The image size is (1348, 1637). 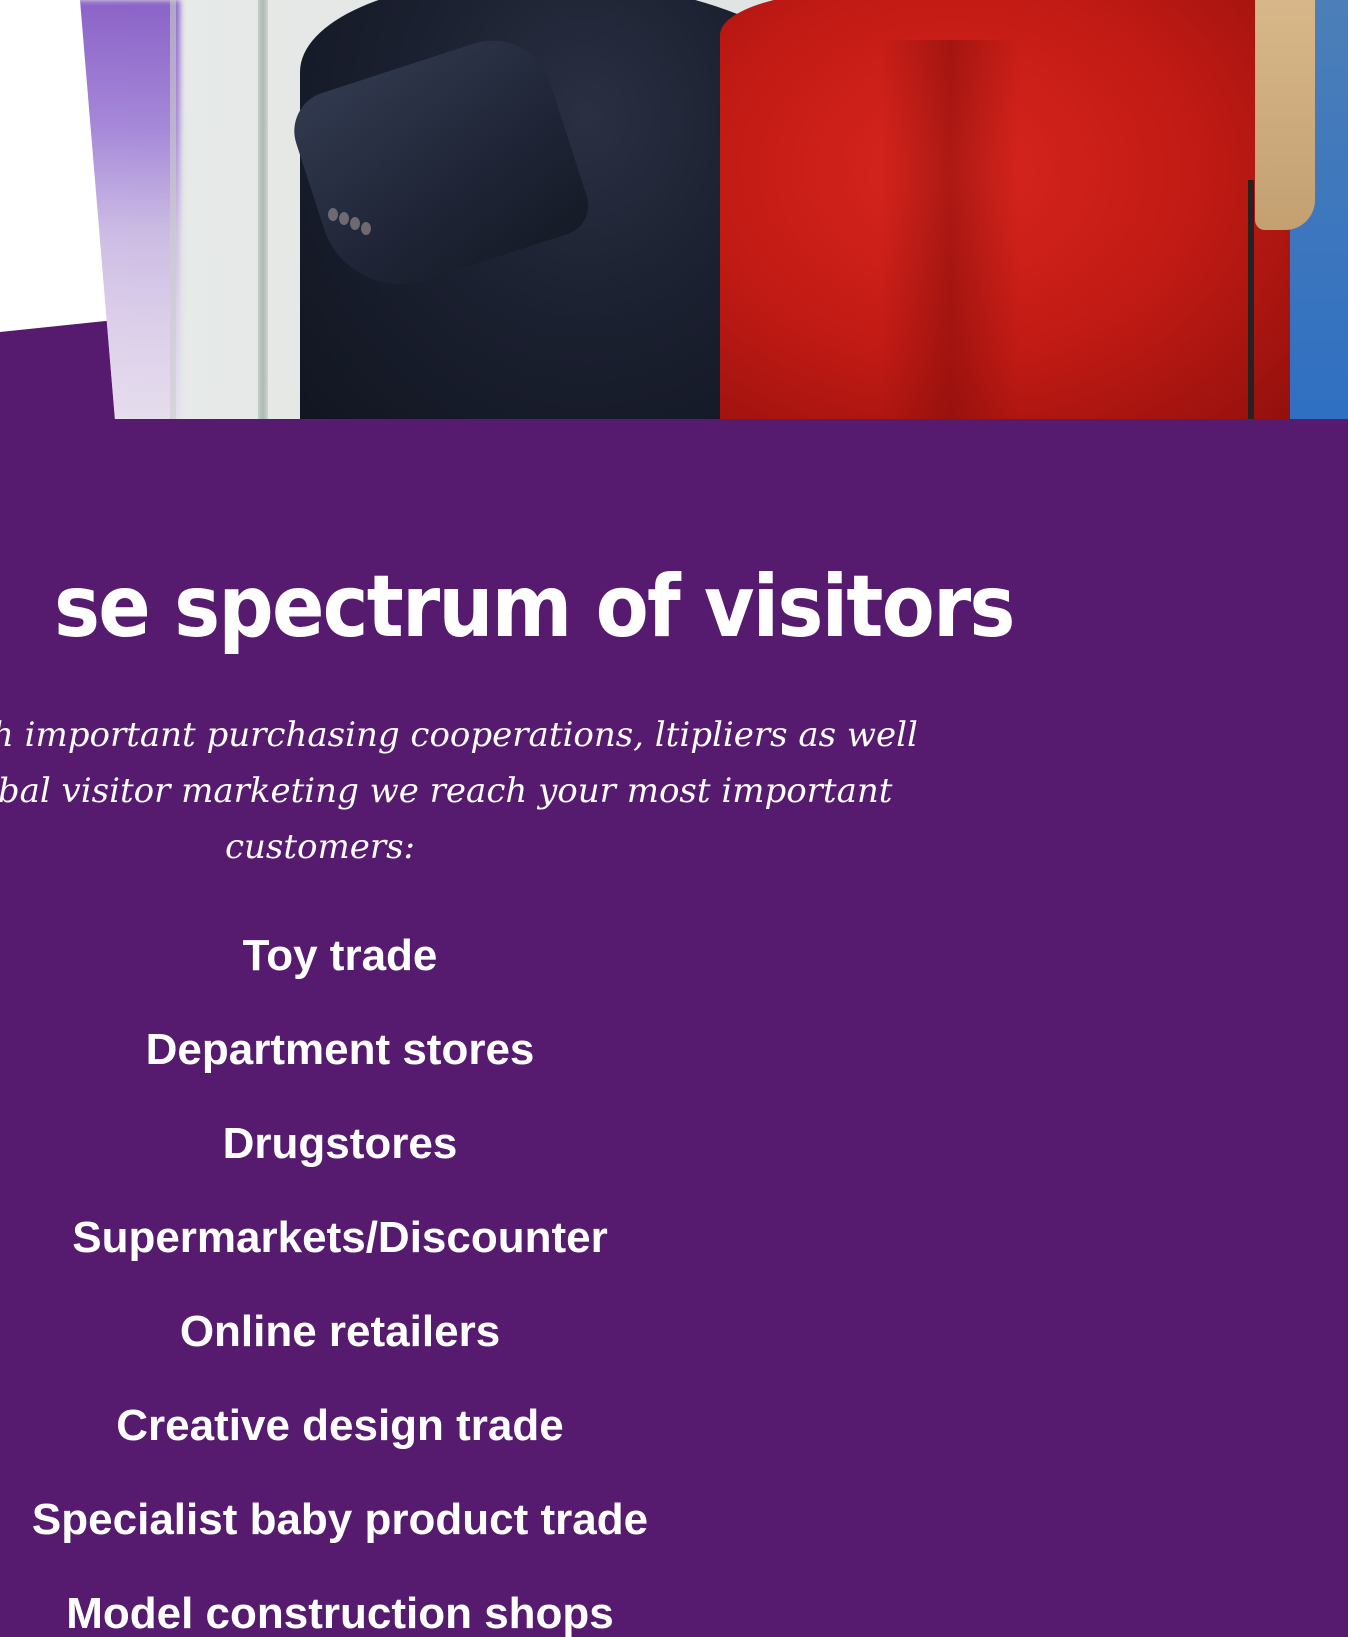 What do you see at coordinates (340, 1143) in the screenshot?
I see `visitor-type-item: Drugstores` at bounding box center [340, 1143].